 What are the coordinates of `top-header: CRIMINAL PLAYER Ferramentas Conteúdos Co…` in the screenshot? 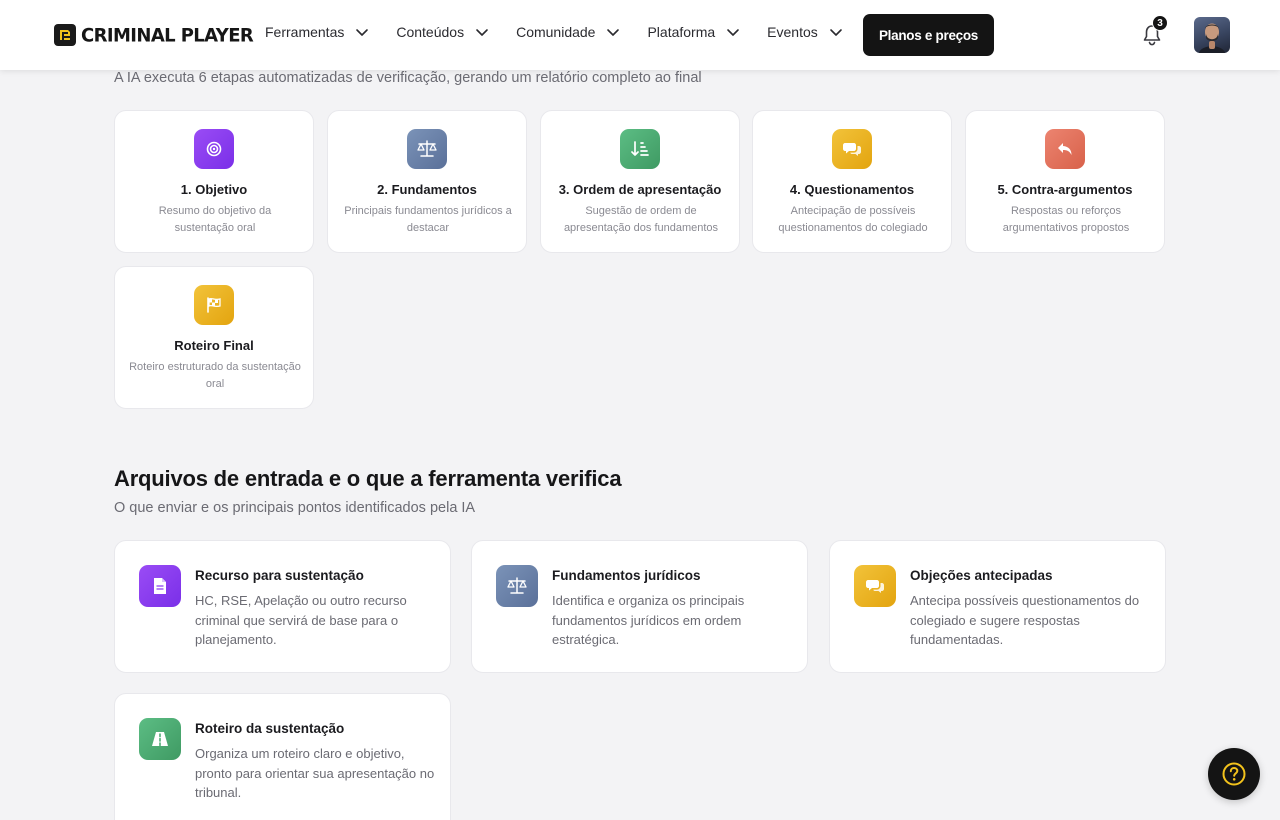 It's located at (640, 35).